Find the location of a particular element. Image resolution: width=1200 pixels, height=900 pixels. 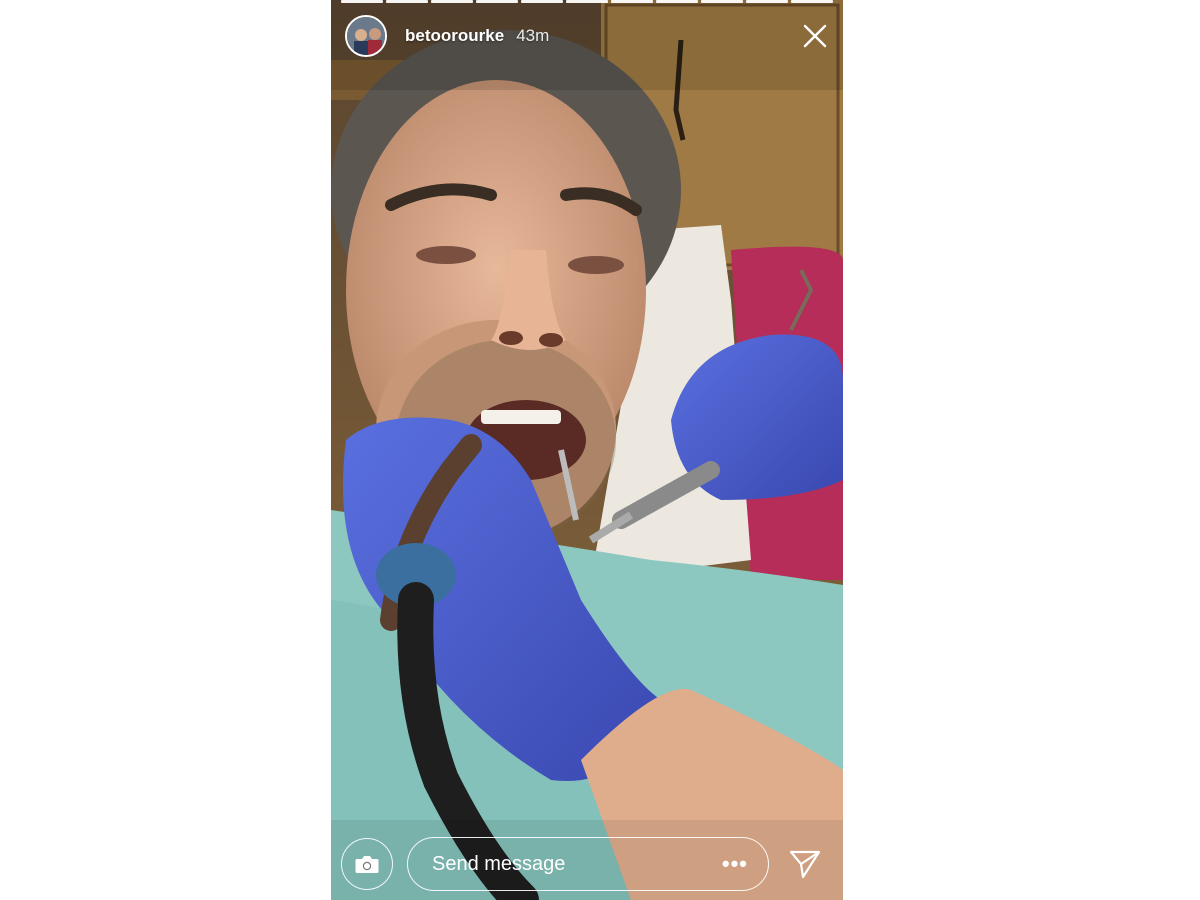

profile-avatar is located at coordinates (366, 36).